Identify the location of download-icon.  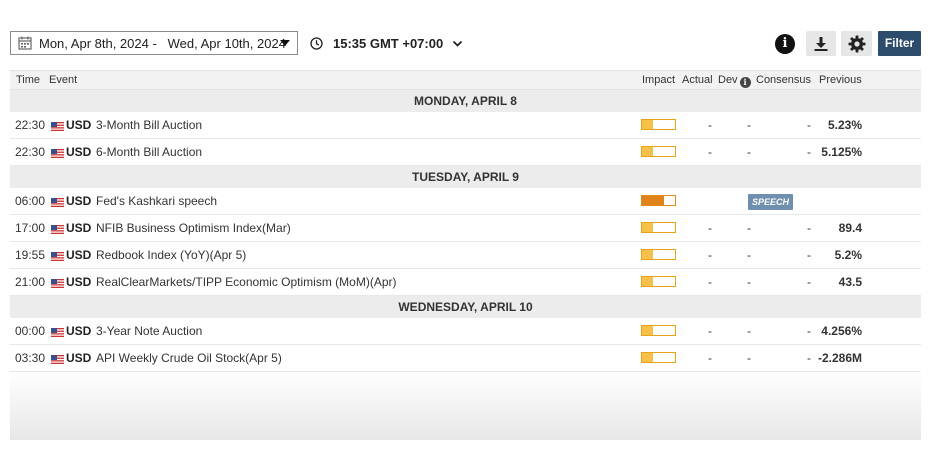
(821, 43).